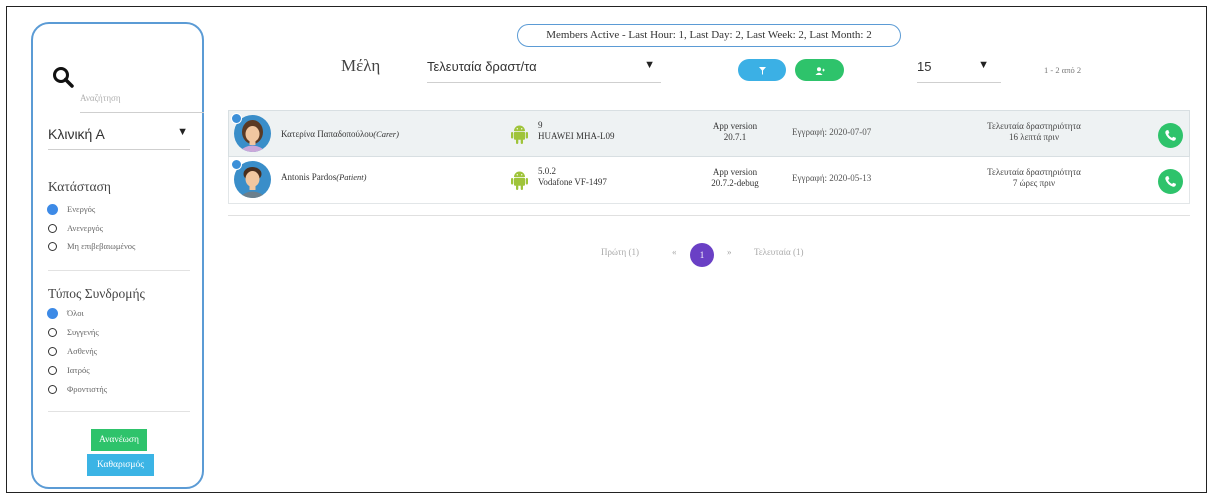 The height and width of the screenshot is (499, 1213). What do you see at coordinates (778, 252) in the screenshot?
I see `pagination-last: Τελευταία (1)` at bounding box center [778, 252].